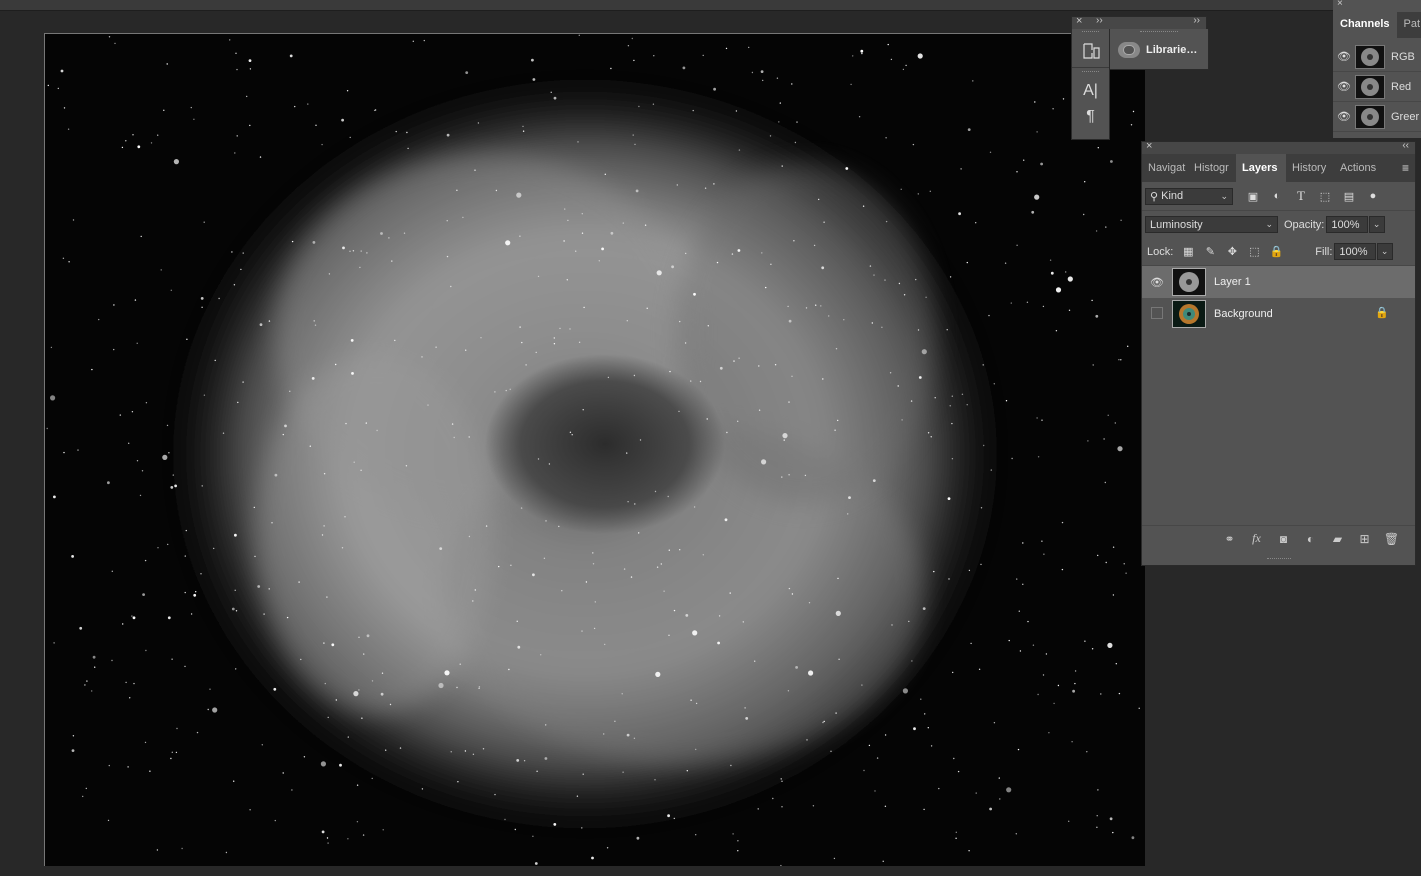  I want to click on character-icon: A|, so click(1090, 91).